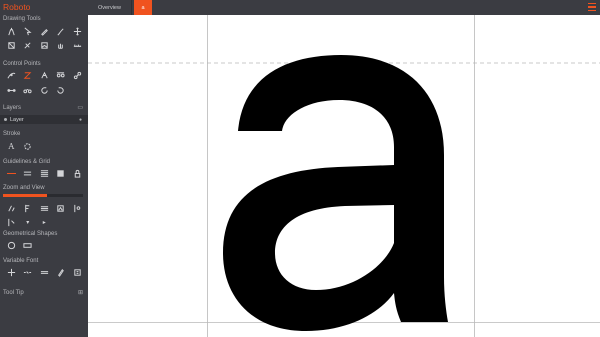  Describe the element at coordinates (25, 195) in the screenshot. I see `zoom-slider-fill` at that location.